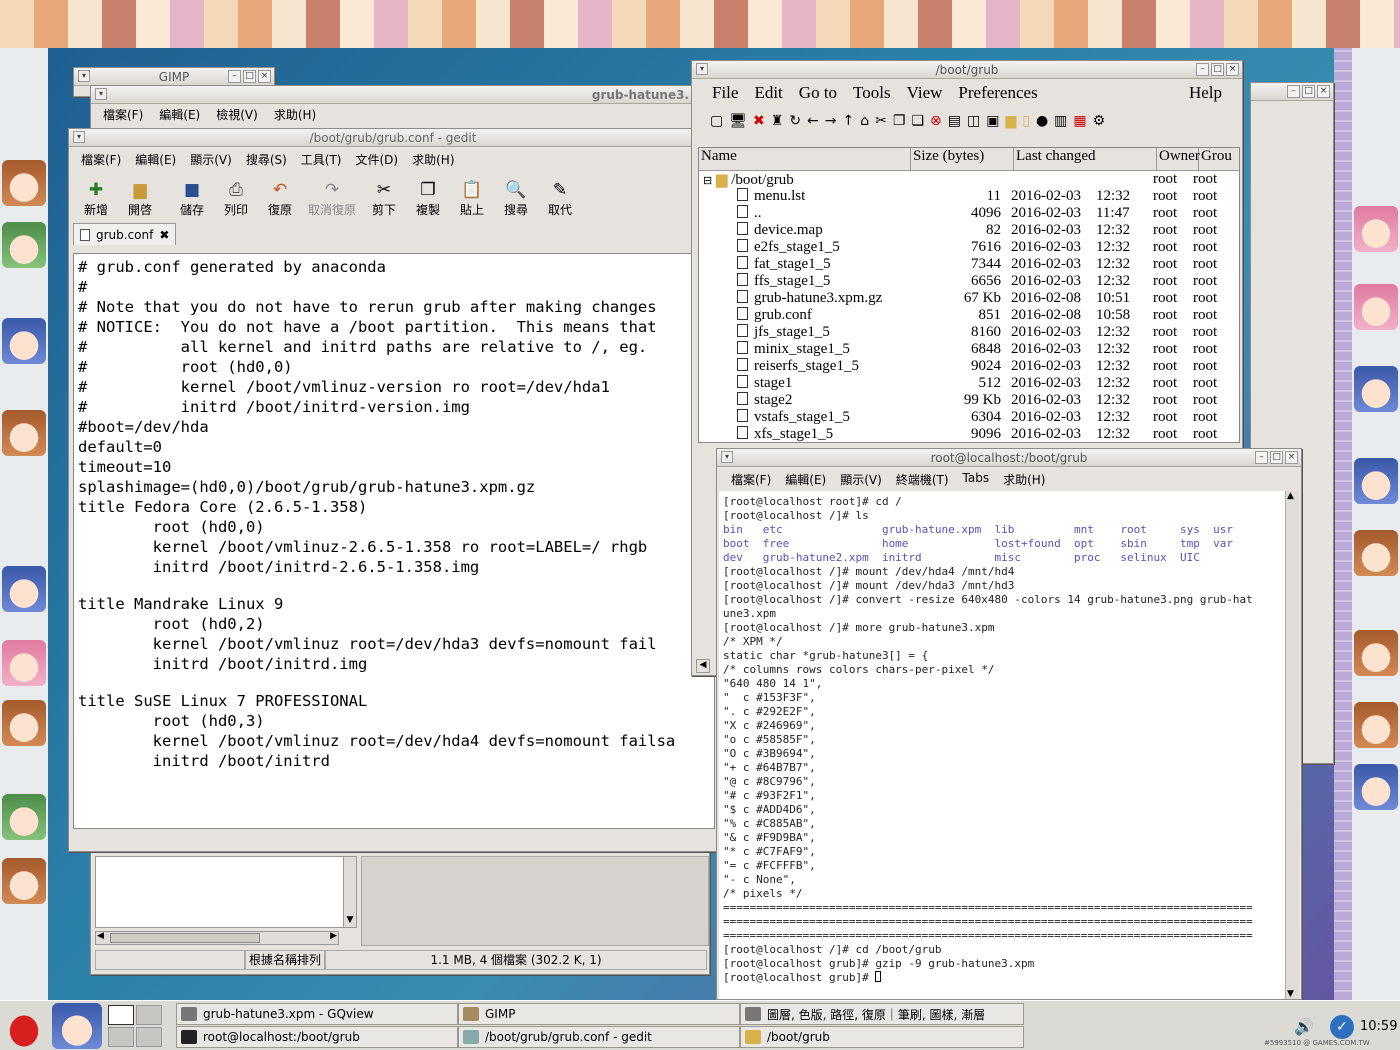 Image resolution: width=1400 pixels, height=1050 pixels. What do you see at coordinates (917, 121) in the screenshot?
I see `paste-icon: ❏` at bounding box center [917, 121].